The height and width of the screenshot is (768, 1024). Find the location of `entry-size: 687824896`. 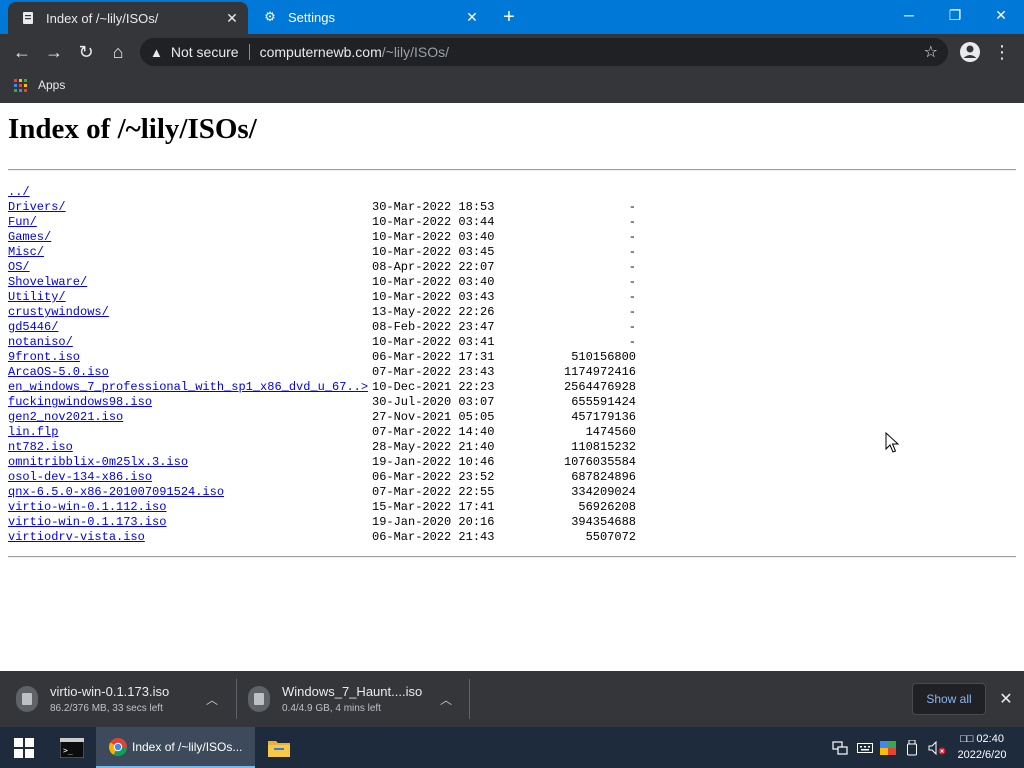

entry-size: 687824896 is located at coordinates (603, 477).